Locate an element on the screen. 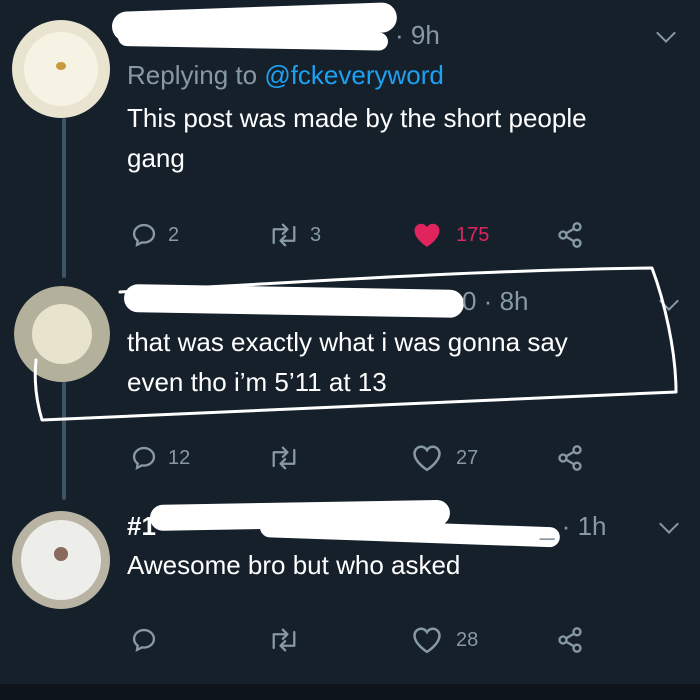 Image resolution: width=700 pixels, height=700 pixels. tweet-text-line: This post was made by the short people is located at coordinates (357, 118).